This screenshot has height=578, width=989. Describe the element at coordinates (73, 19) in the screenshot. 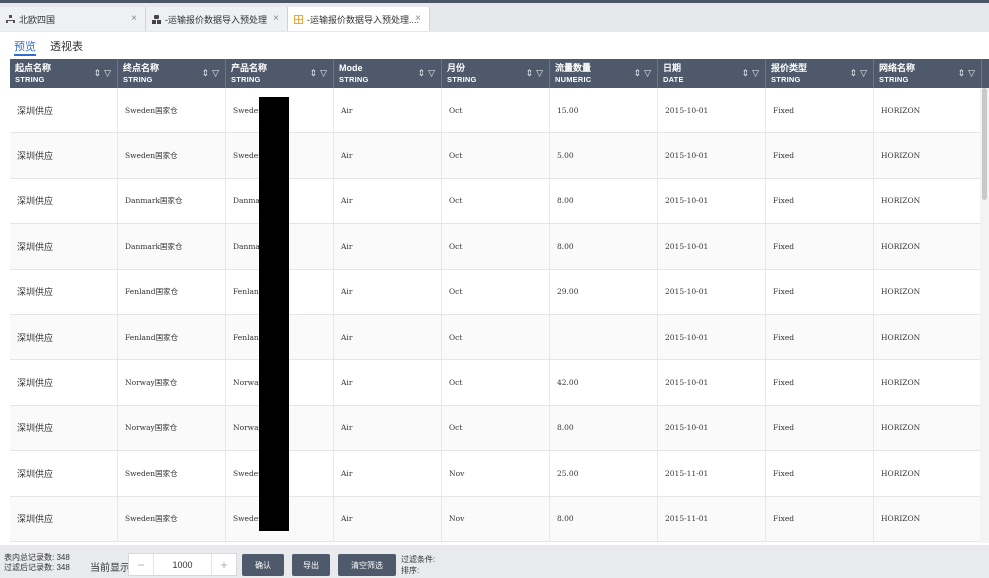

I see `tab-nordic-four: 北欧四国 ×` at that location.